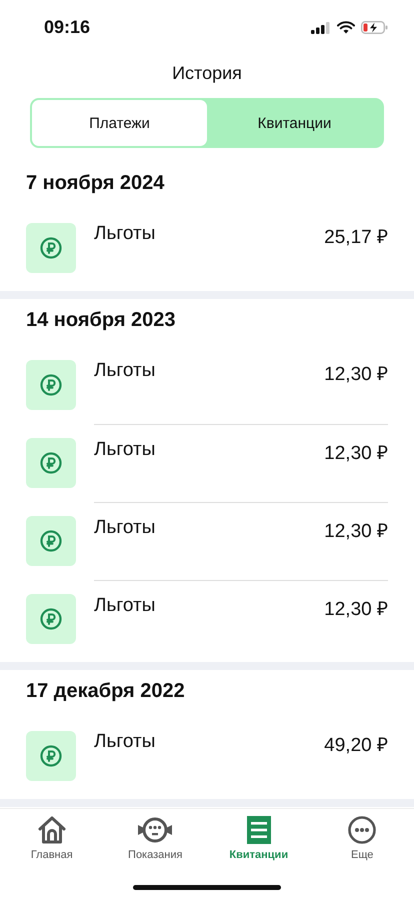  What do you see at coordinates (356, 746) in the screenshot?
I see `item-amount: 49,20 ₽` at bounding box center [356, 746].